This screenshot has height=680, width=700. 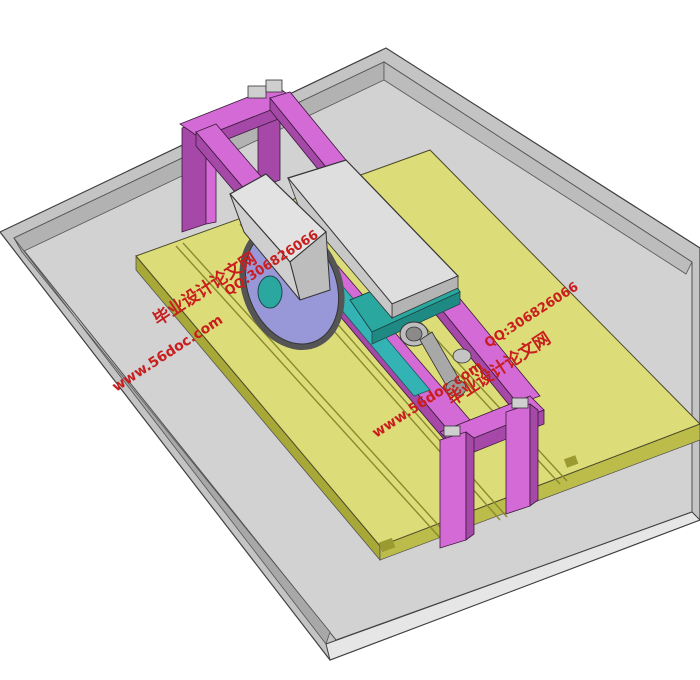 I want to click on front-leg-right-side, so click(x=534, y=455).